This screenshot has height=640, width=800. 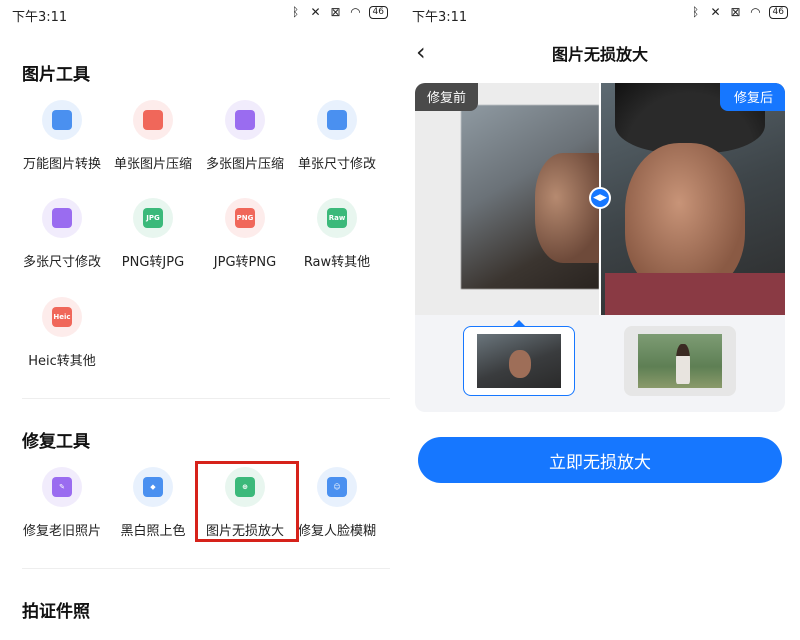 I want to click on images-resize-icon, so click(x=62, y=218).